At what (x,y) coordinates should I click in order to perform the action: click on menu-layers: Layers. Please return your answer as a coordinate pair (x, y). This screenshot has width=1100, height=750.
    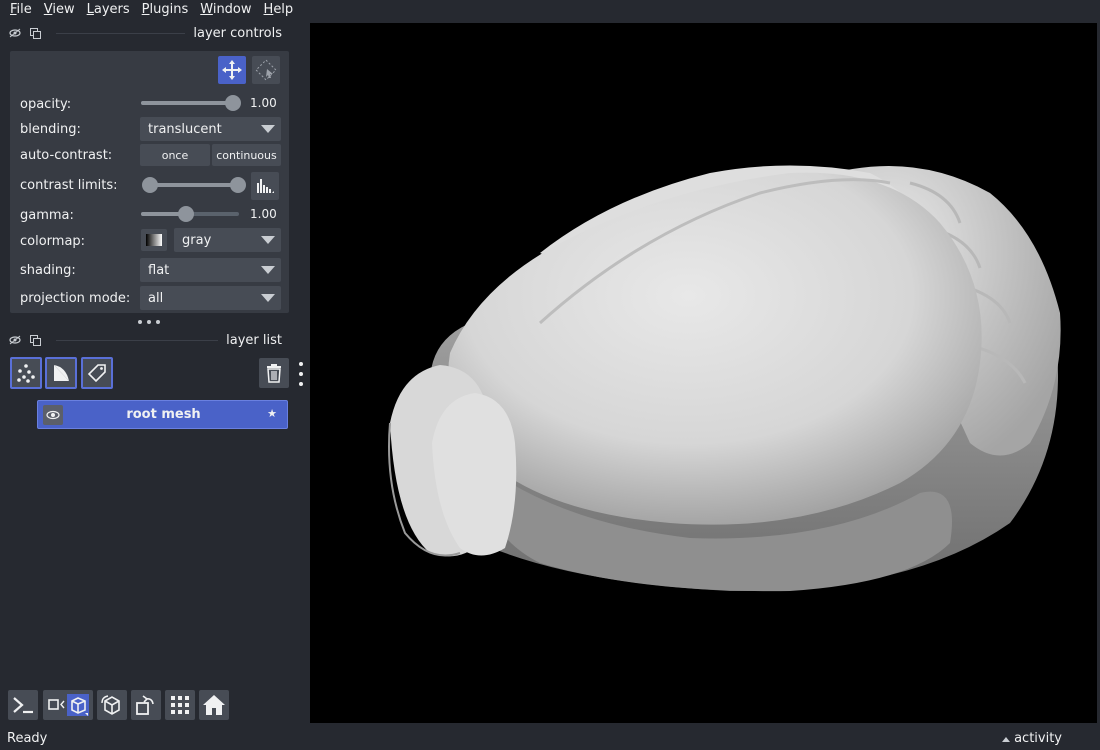
    Looking at the image, I should click on (108, 10).